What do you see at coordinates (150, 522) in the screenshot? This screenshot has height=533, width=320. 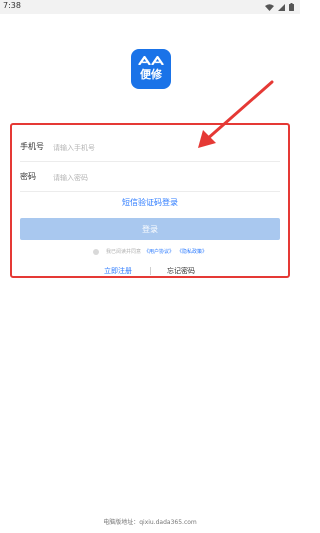 I see `footer-site-address: 电脑版地址：qixiu.dada365.com` at bounding box center [150, 522].